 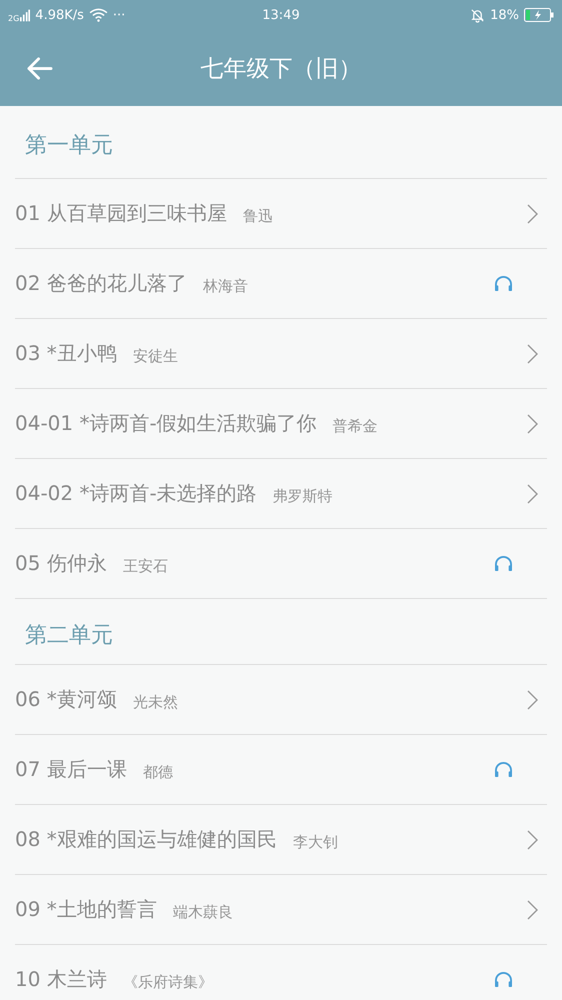 What do you see at coordinates (119, 15) in the screenshot?
I see `more-indicator: ···` at bounding box center [119, 15].